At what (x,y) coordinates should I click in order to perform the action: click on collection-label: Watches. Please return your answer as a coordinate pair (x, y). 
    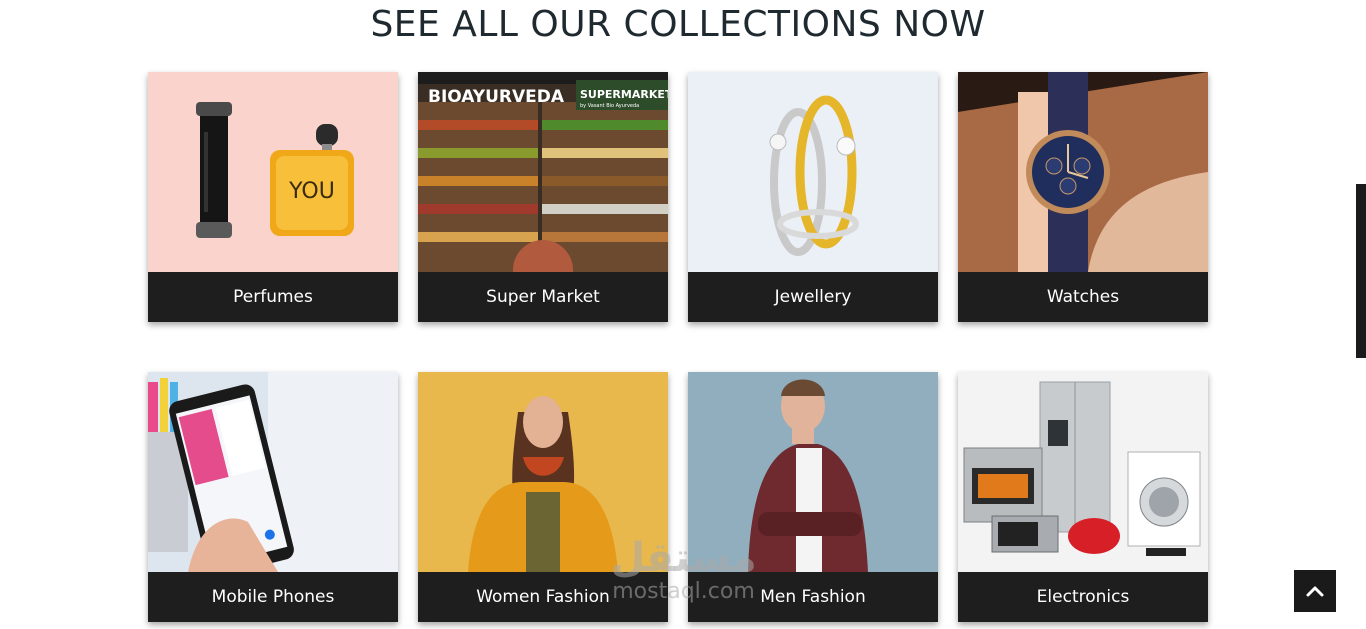
    Looking at the image, I should click on (1083, 297).